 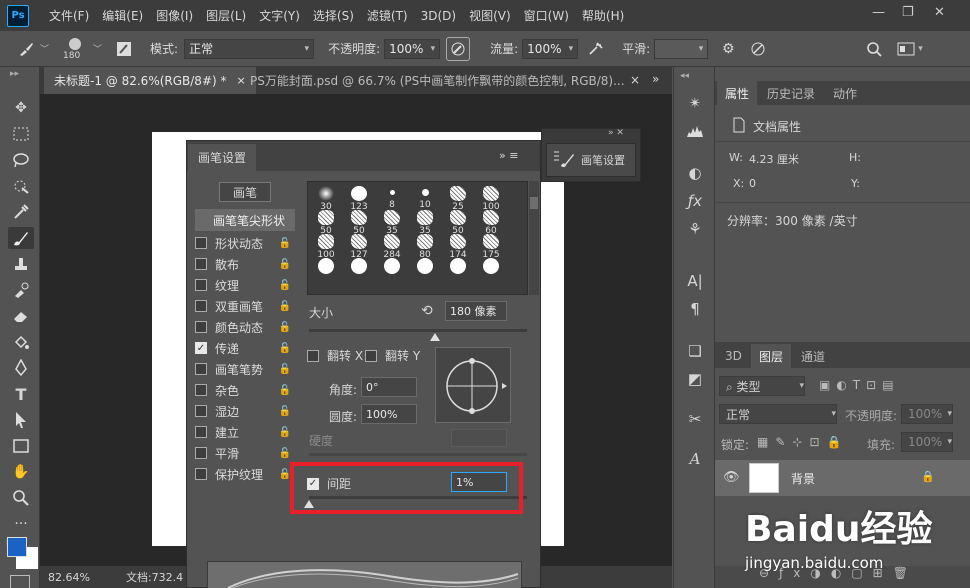 I want to click on navigator-icon: ✴, so click(x=695, y=103).